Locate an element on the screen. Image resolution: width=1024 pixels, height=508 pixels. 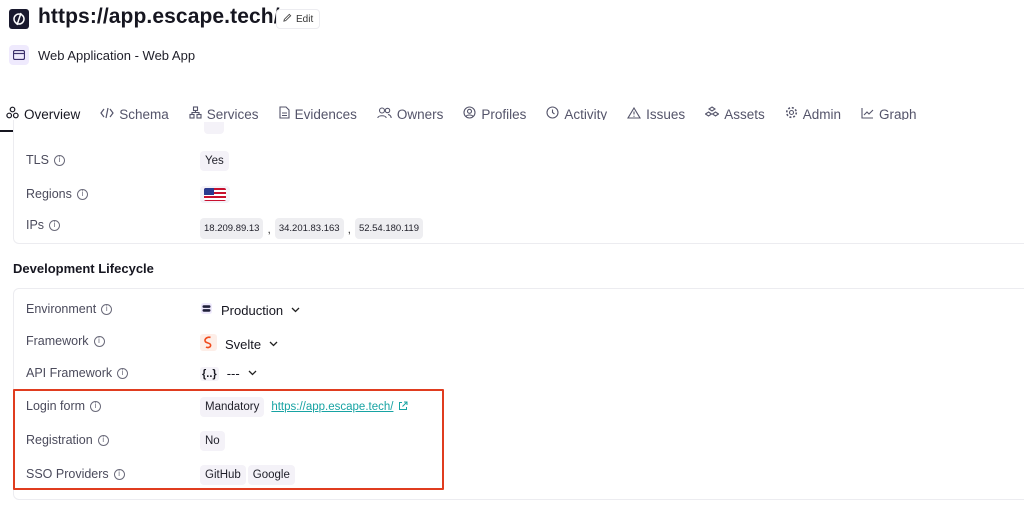
framework-selected: Svelte is located at coordinates (243, 344).